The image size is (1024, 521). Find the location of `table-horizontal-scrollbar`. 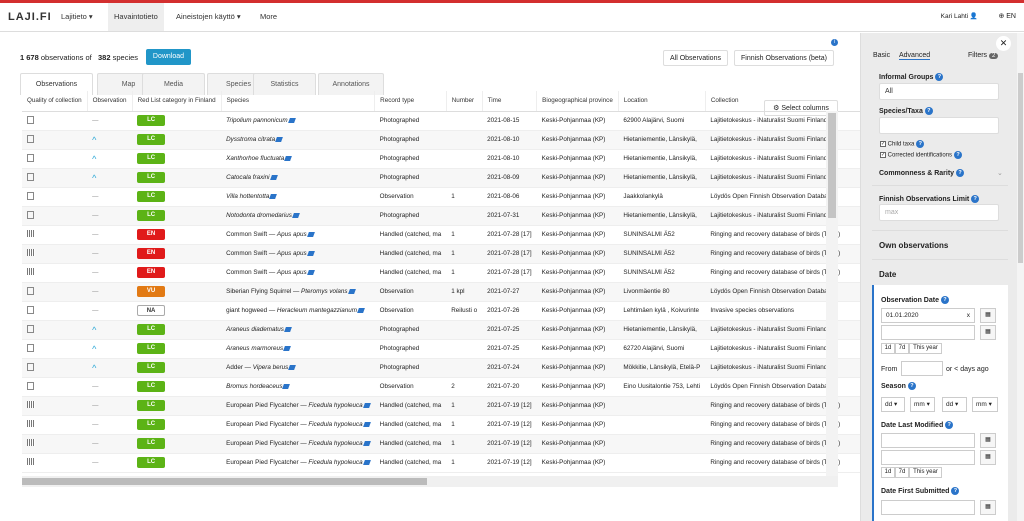

table-horizontal-scrollbar is located at coordinates (430, 481).